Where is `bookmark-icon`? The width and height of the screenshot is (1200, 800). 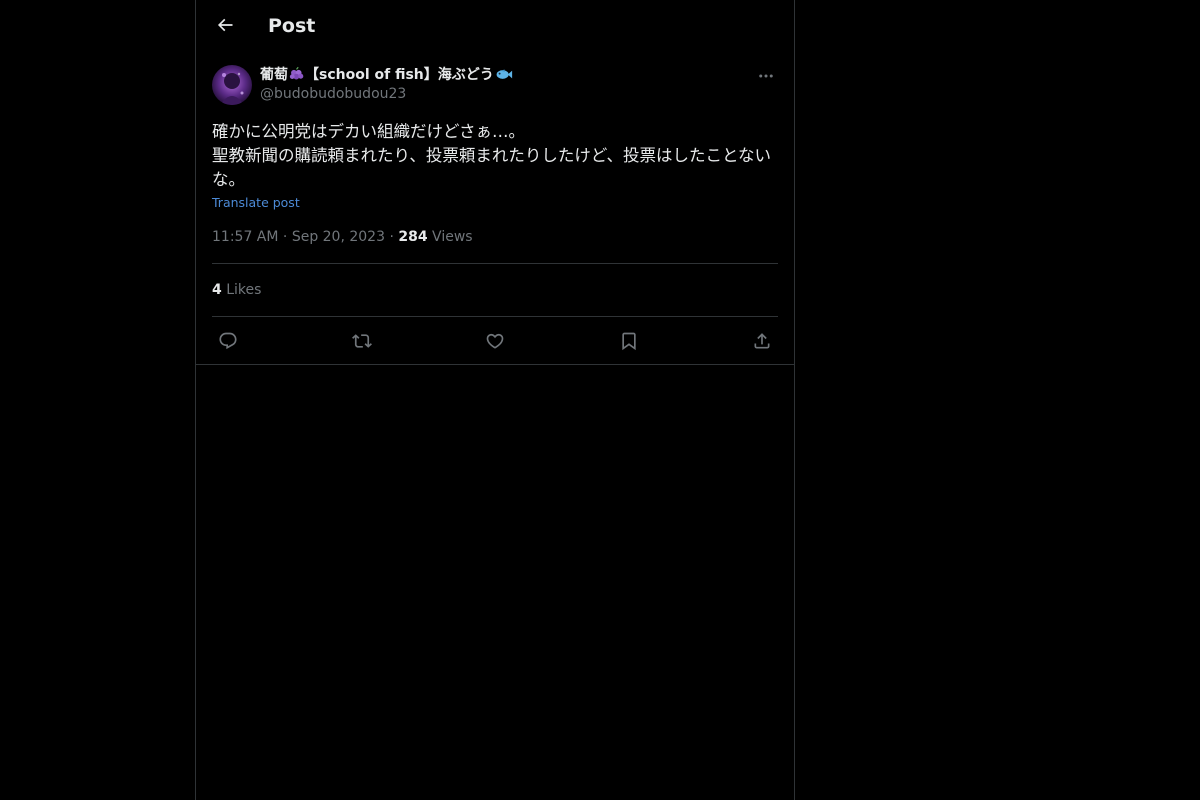 bookmark-icon is located at coordinates (628, 341).